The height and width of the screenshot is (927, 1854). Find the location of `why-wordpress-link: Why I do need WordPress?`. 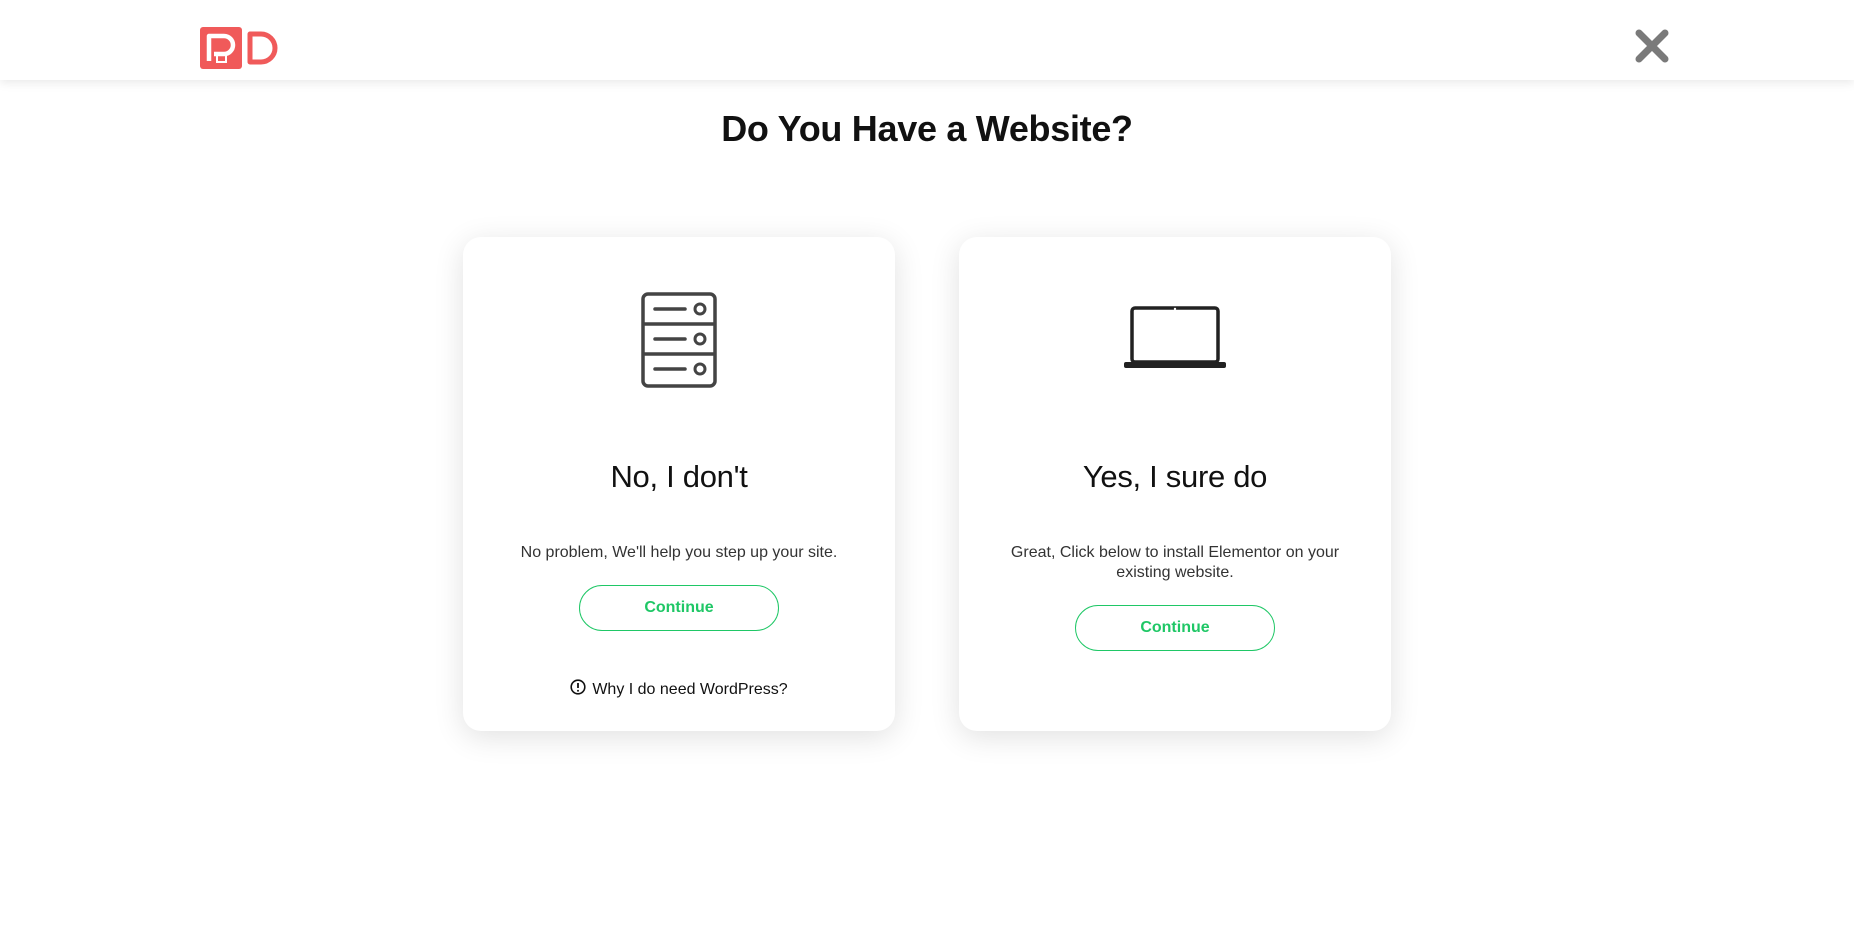

why-wordpress-link: Why I do need WordPress? is located at coordinates (679, 689).